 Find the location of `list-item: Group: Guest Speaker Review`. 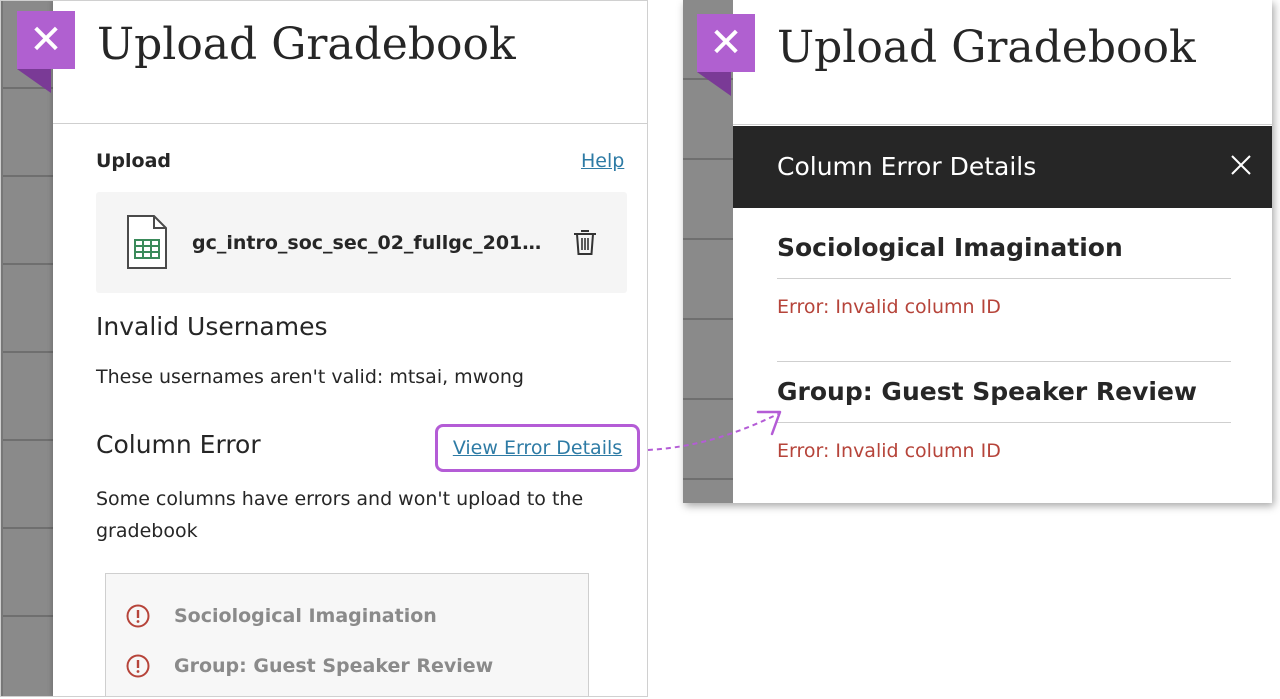

list-item: Group: Guest Speaker Review is located at coordinates (309, 666).